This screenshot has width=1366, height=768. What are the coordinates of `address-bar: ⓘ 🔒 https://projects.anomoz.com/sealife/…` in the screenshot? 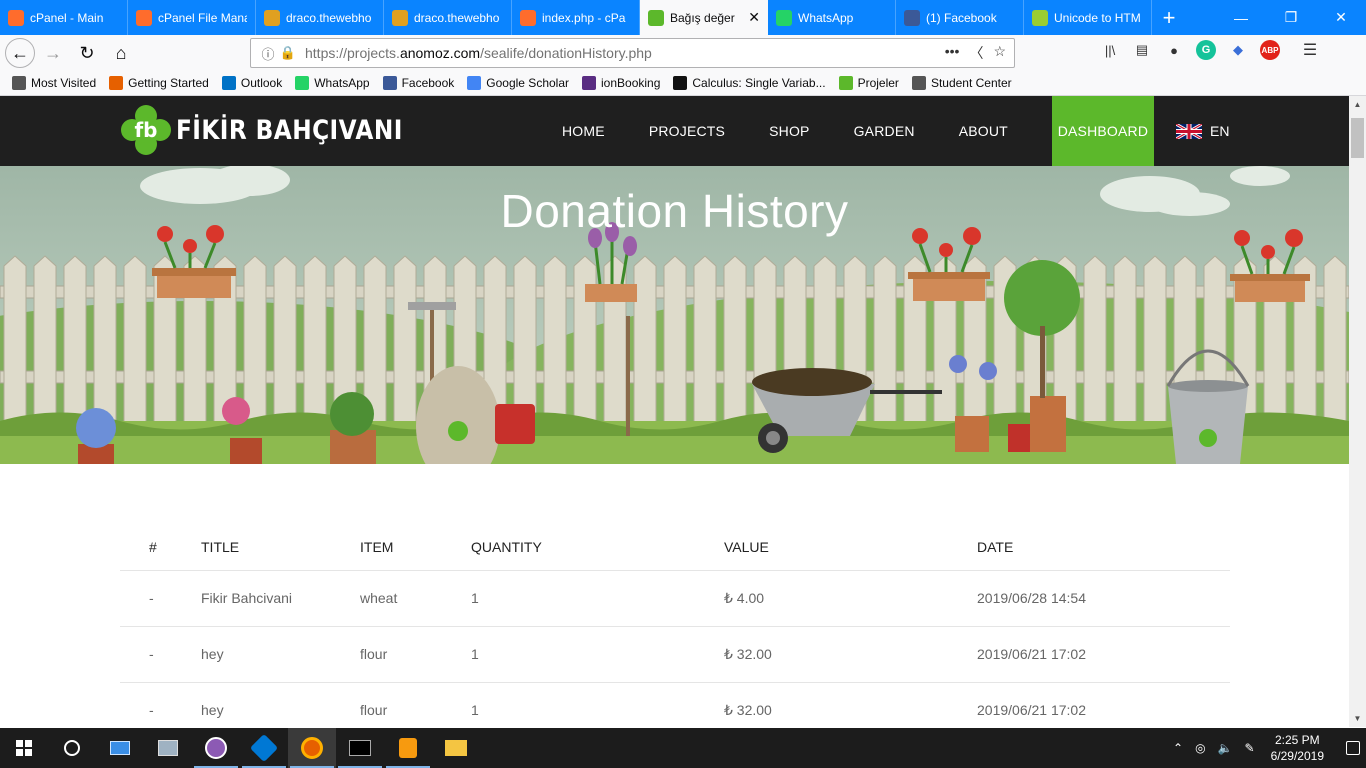 It's located at (632, 53).